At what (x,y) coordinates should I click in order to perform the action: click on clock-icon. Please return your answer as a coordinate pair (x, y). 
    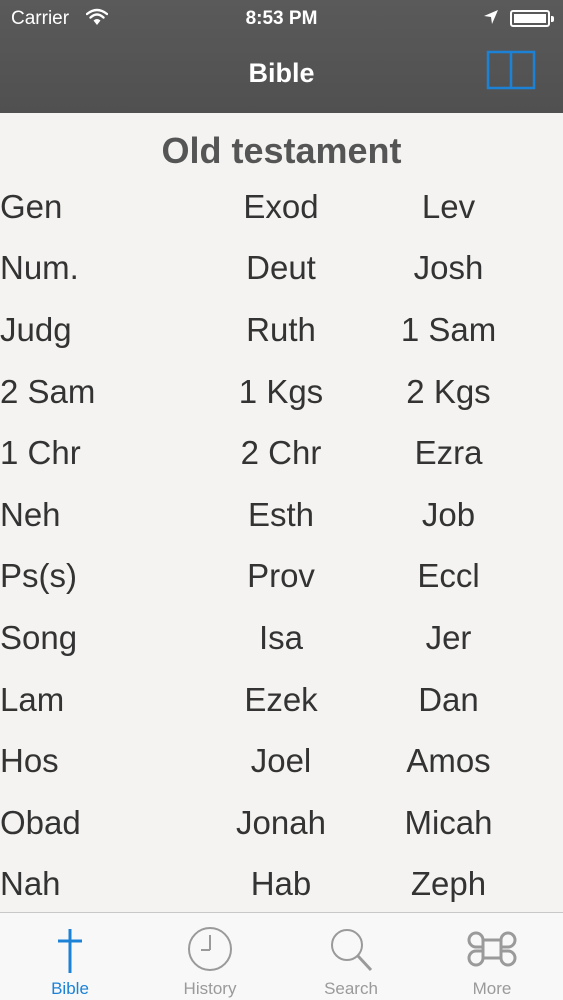
    Looking at the image, I should click on (210, 949).